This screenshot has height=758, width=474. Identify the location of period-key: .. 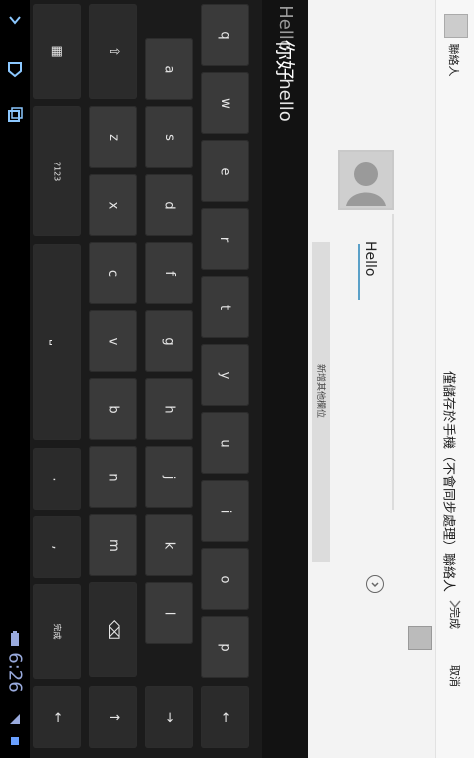
(57, 479).